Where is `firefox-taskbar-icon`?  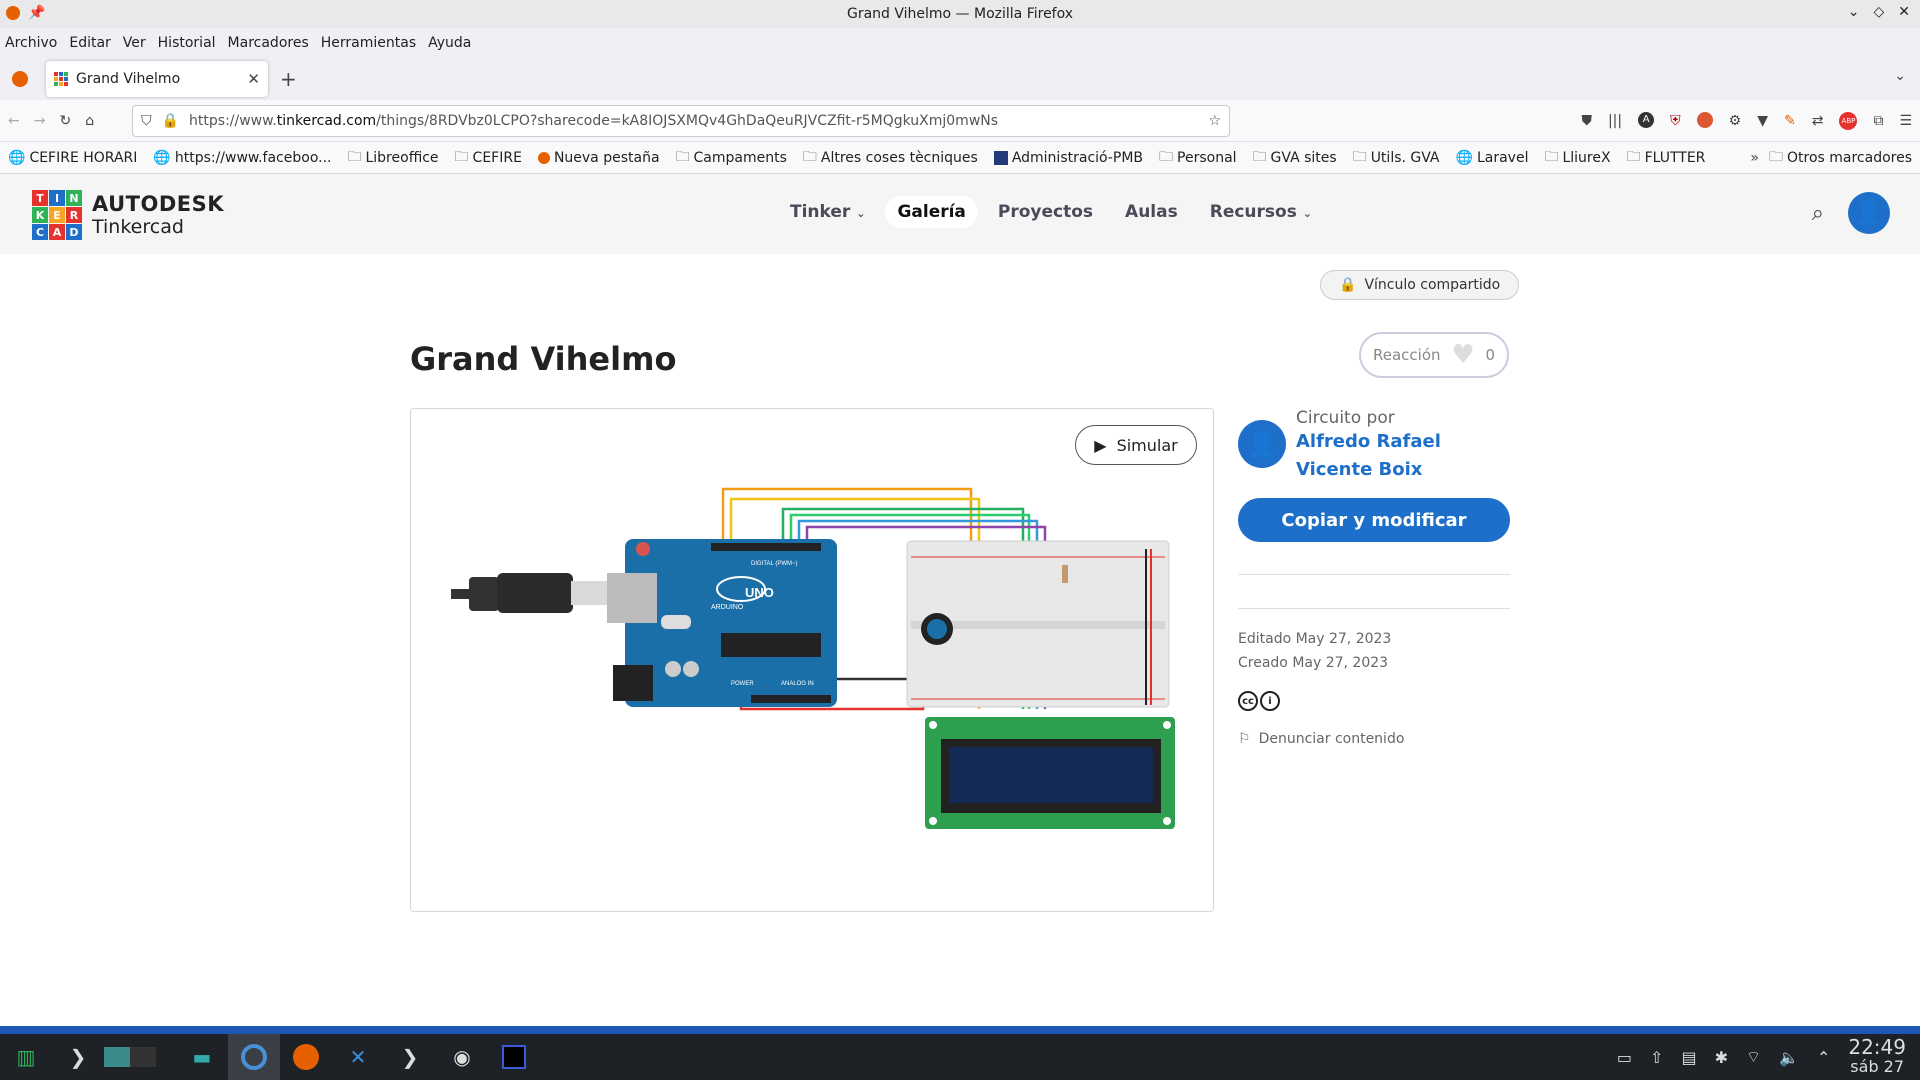 firefox-taskbar-icon is located at coordinates (306, 1057).